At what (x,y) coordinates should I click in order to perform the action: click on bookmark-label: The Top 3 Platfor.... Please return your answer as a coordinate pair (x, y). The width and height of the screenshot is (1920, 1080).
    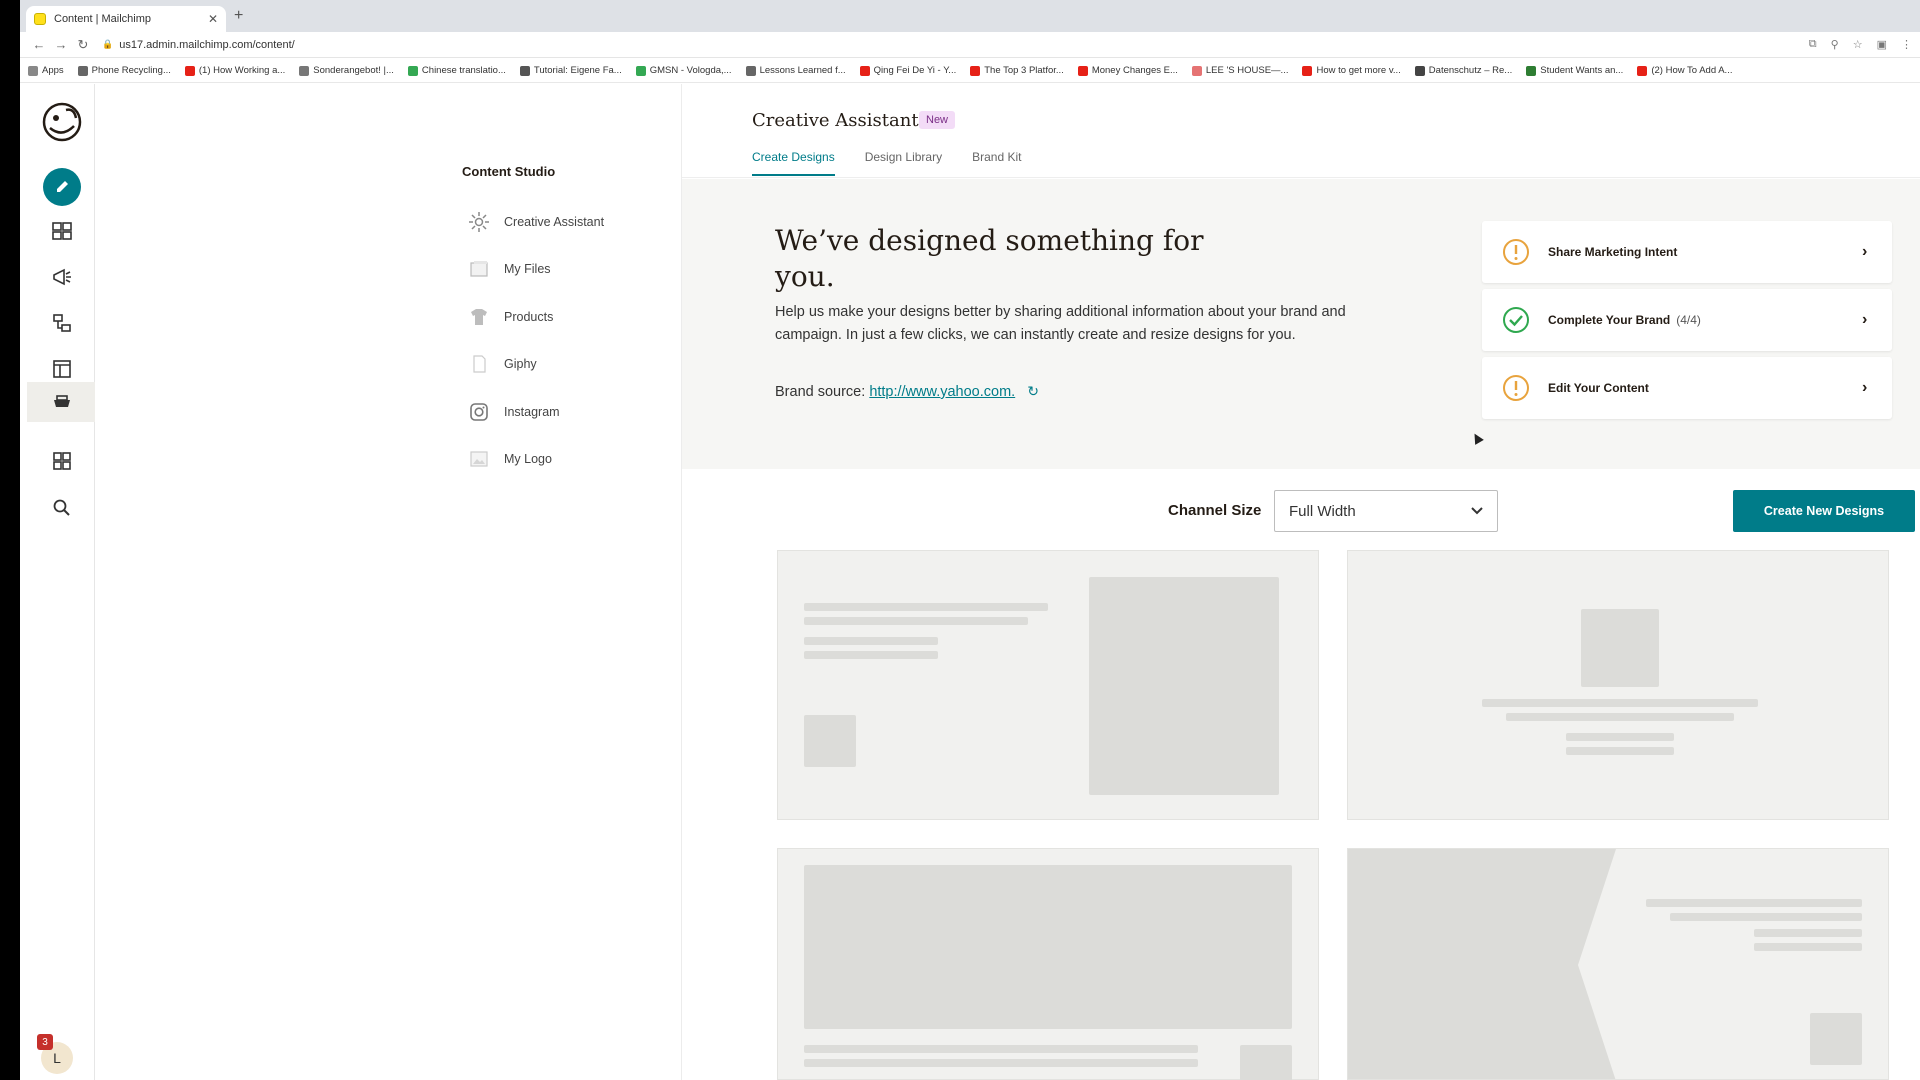
    Looking at the image, I should click on (1024, 70).